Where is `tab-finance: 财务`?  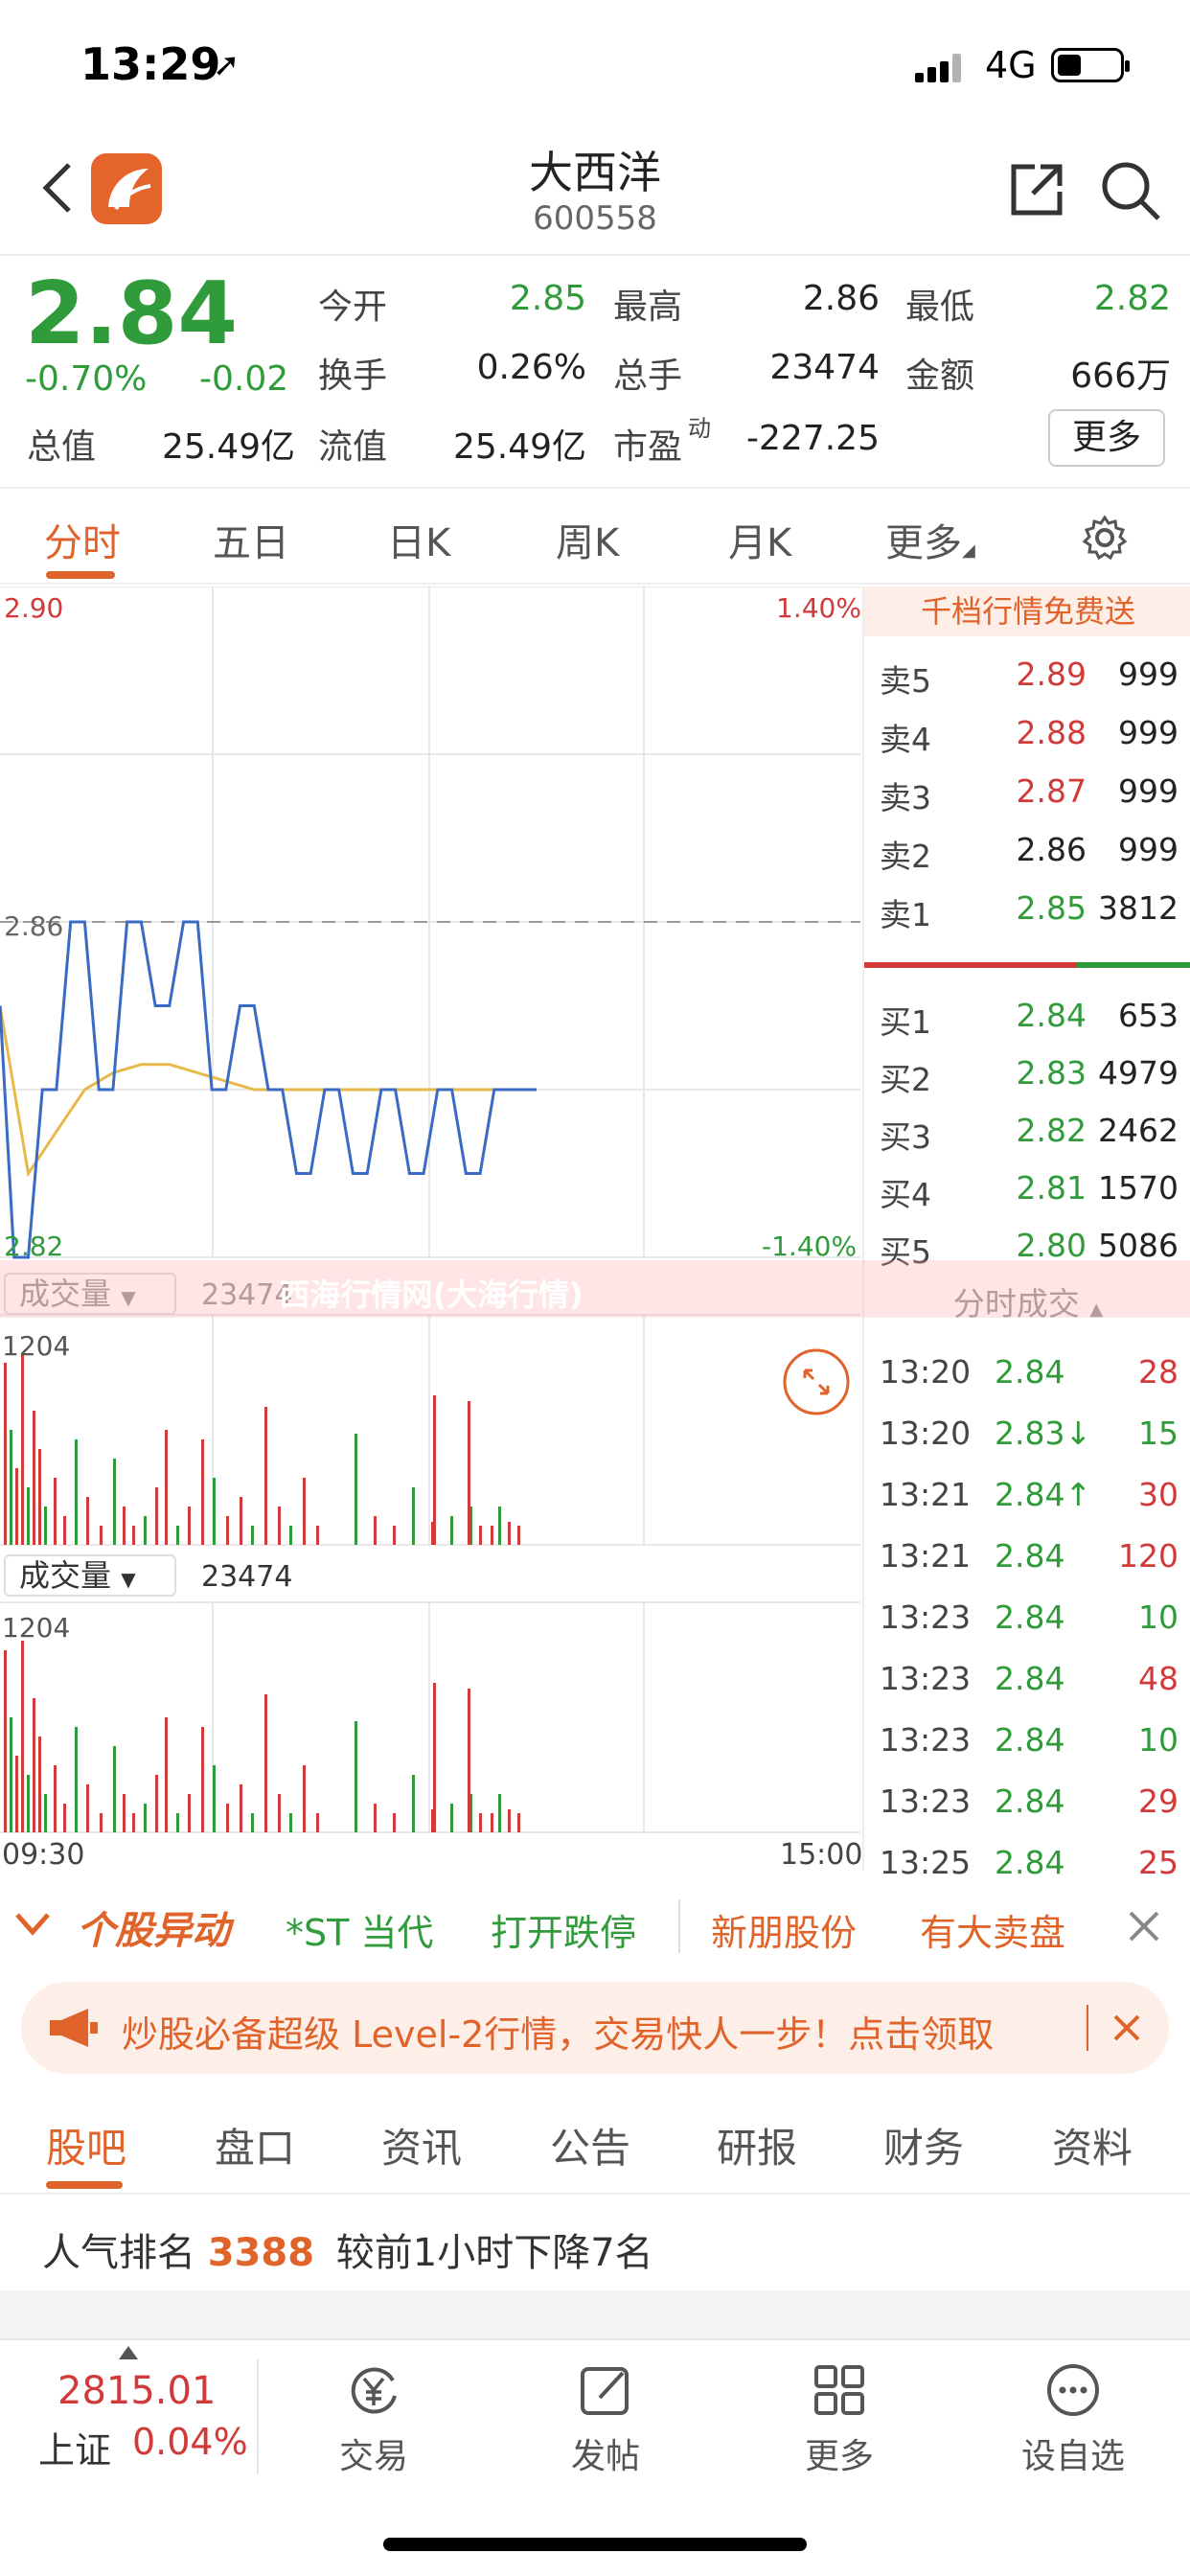
tab-finance: 财务 is located at coordinates (924, 2145).